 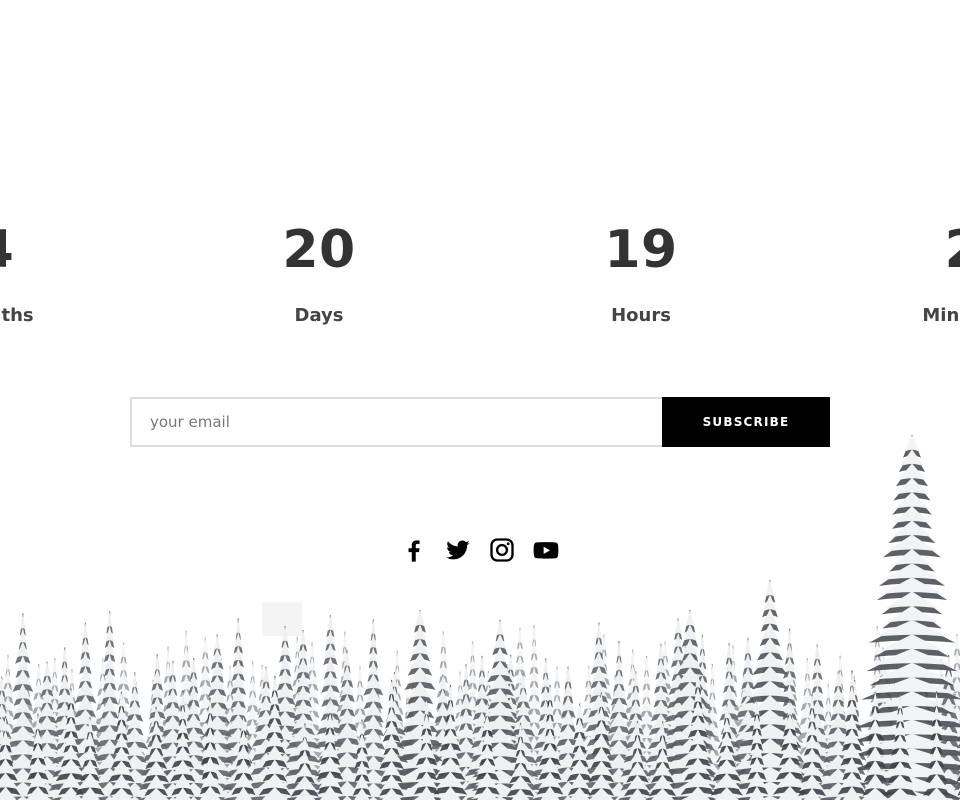 I want to click on twitter-icon, so click(x=458, y=550).